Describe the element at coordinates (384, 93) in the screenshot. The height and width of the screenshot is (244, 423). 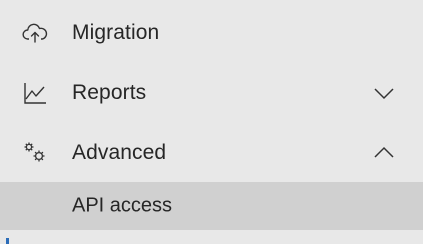
I see `chevron-down-icon` at that location.